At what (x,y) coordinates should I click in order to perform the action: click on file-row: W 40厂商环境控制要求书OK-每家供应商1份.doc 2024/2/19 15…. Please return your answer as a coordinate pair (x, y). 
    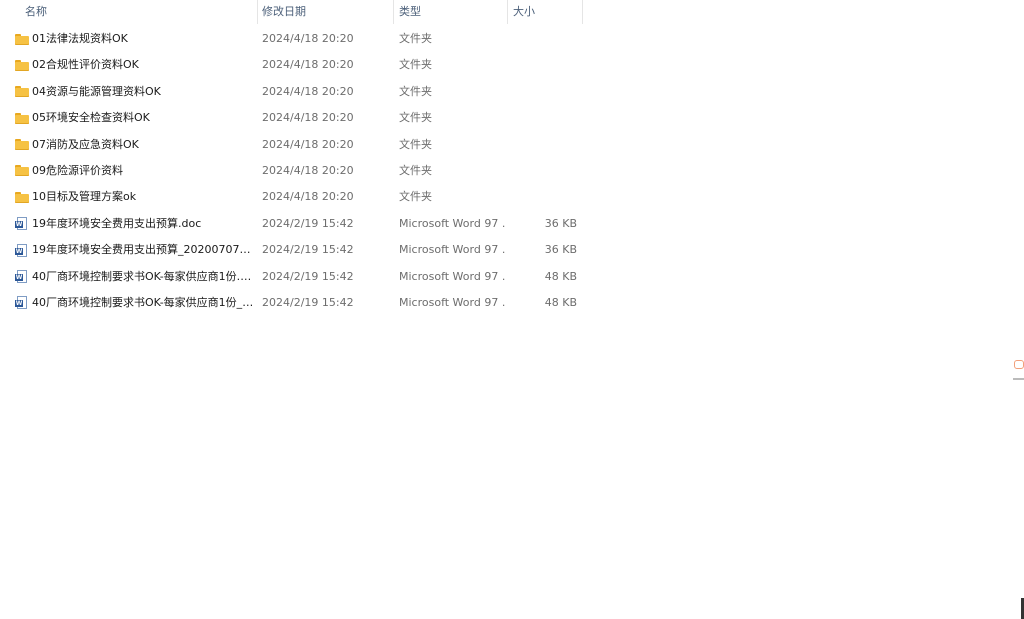
    Looking at the image, I should click on (292, 277).